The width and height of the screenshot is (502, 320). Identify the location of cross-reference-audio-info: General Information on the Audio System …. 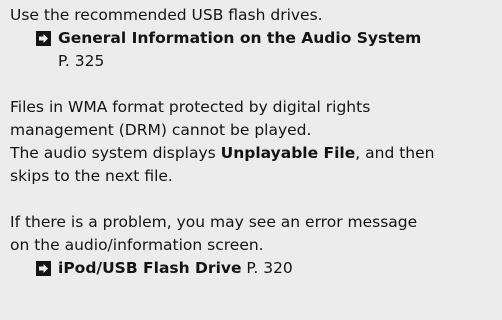
(253, 50).